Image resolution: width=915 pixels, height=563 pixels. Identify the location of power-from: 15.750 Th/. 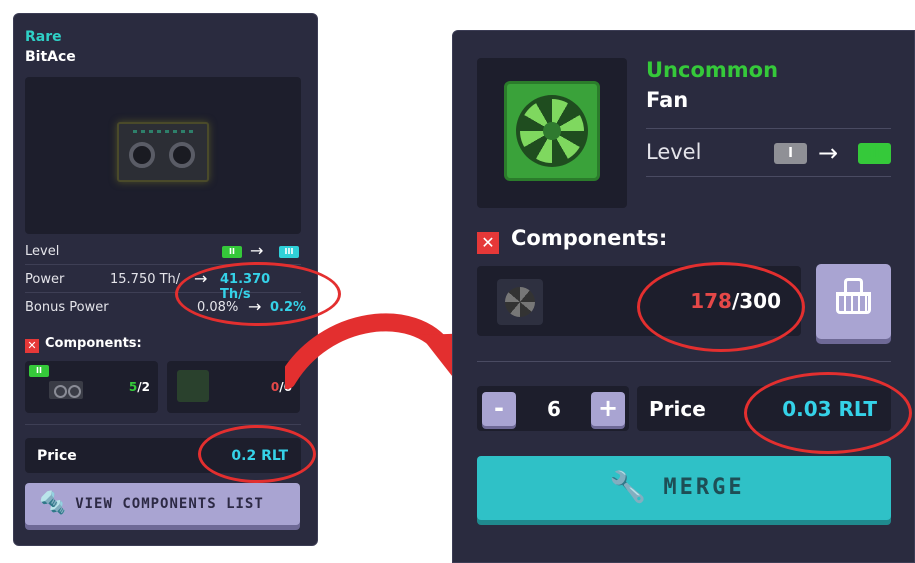
(145, 279).